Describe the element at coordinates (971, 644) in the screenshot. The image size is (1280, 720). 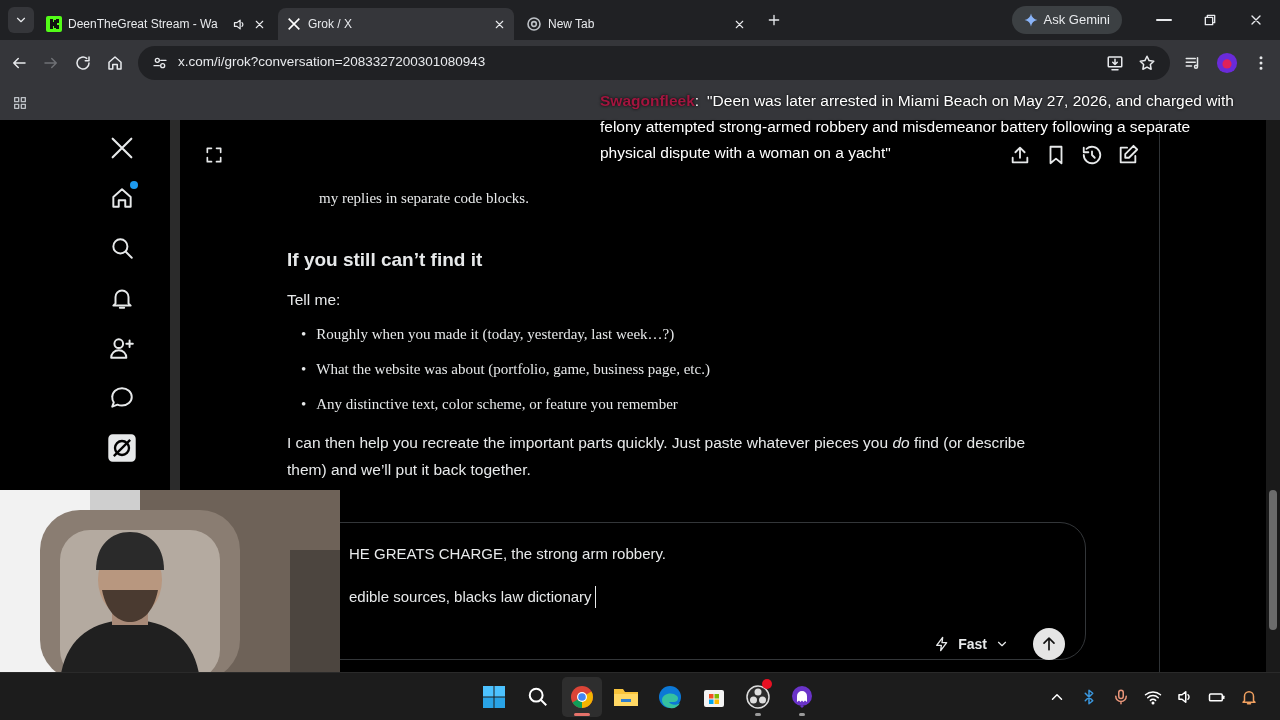
I see `mode-dropdown: Fast` at that location.